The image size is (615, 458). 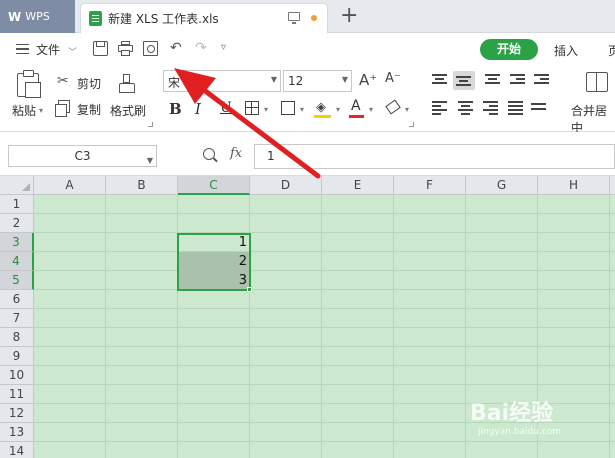 What do you see at coordinates (70, 185) in the screenshot?
I see `column-header-a: A` at bounding box center [70, 185].